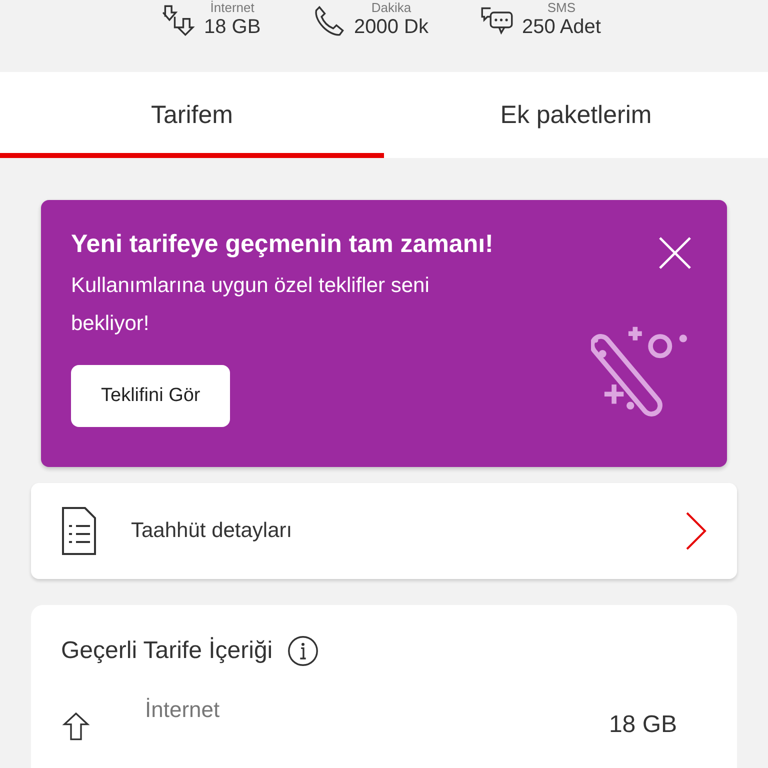 The width and height of the screenshot is (768, 768). What do you see at coordinates (302, 651) in the screenshot?
I see `info-icon` at bounding box center [302, 651].